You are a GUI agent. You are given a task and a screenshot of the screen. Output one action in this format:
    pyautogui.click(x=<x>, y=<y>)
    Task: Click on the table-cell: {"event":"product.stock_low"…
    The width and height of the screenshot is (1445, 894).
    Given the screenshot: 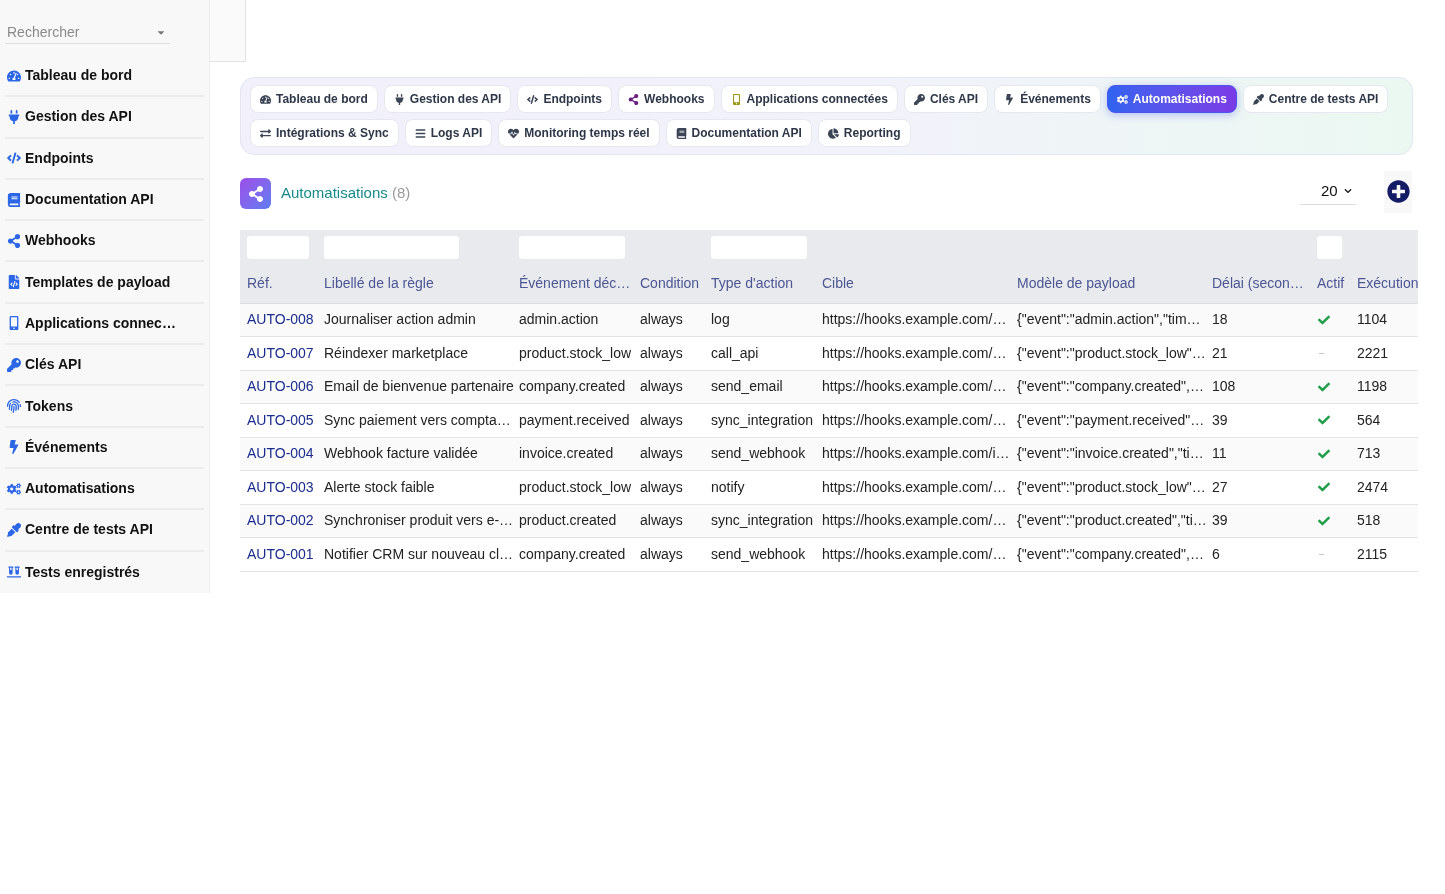 What is the action you would take?
    pyautogui.click(x=1111, y=486)
    